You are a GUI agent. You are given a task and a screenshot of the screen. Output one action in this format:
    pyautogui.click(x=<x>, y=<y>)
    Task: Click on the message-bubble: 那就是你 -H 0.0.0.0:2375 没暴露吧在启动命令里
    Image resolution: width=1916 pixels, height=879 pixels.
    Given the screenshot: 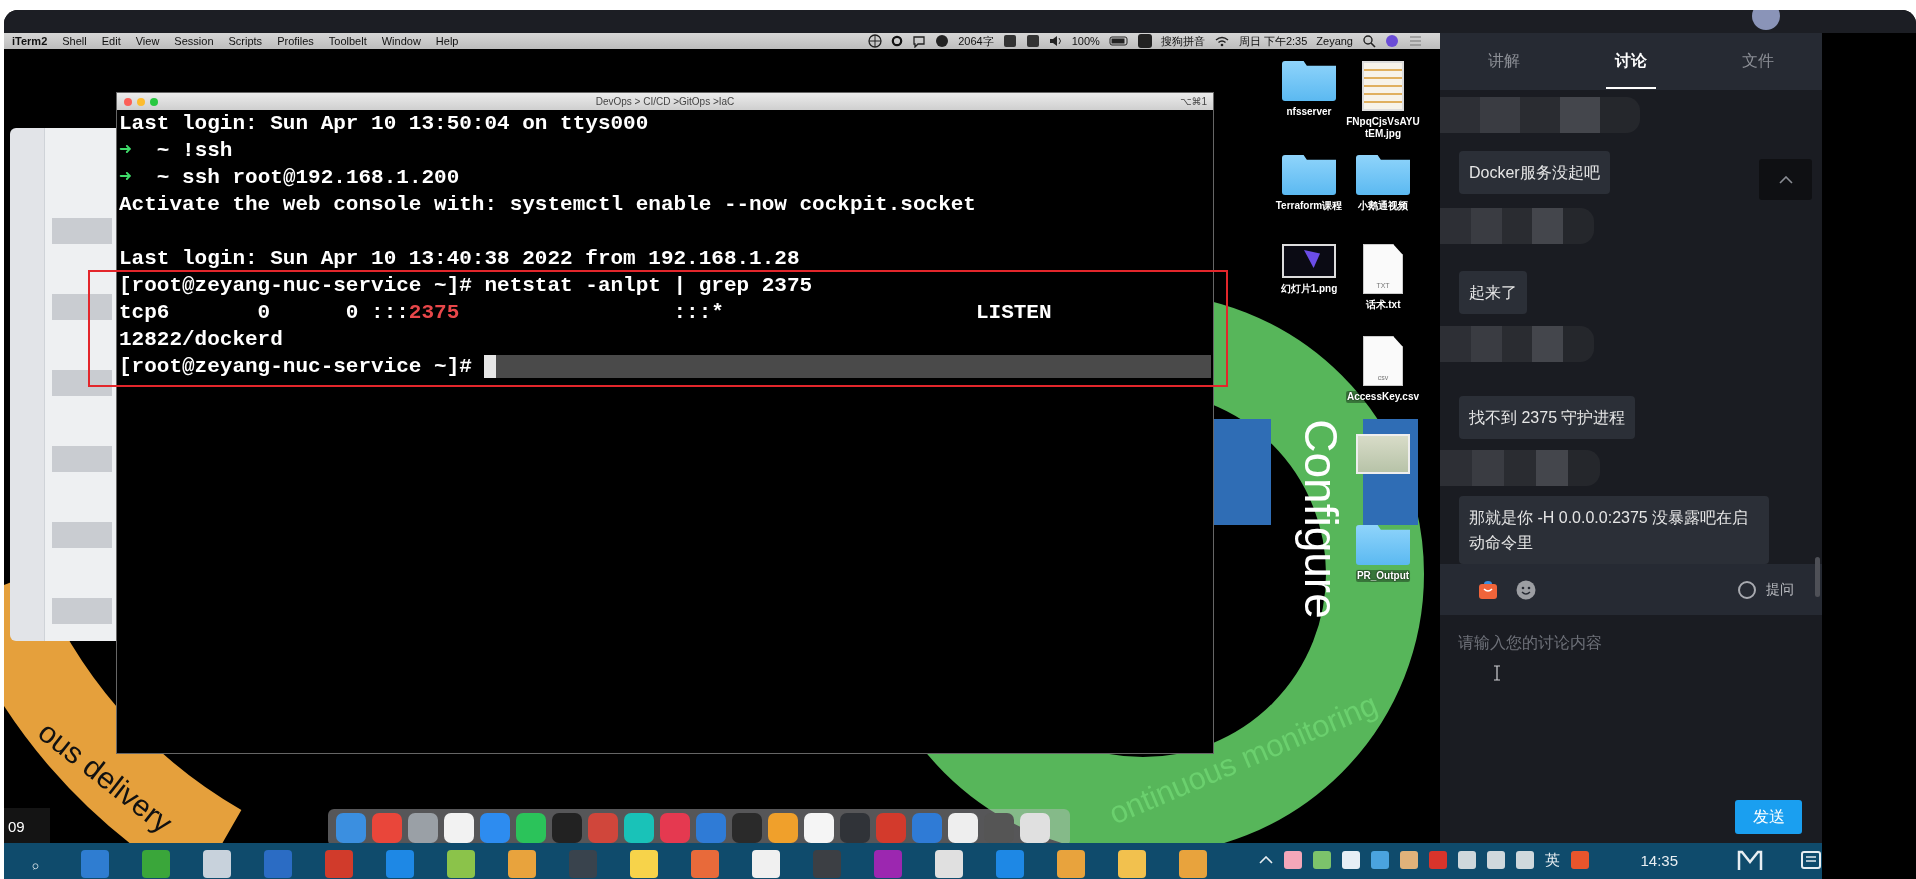 What is the action you would take?
    pyautogui.click(x=1614, y=530)
    